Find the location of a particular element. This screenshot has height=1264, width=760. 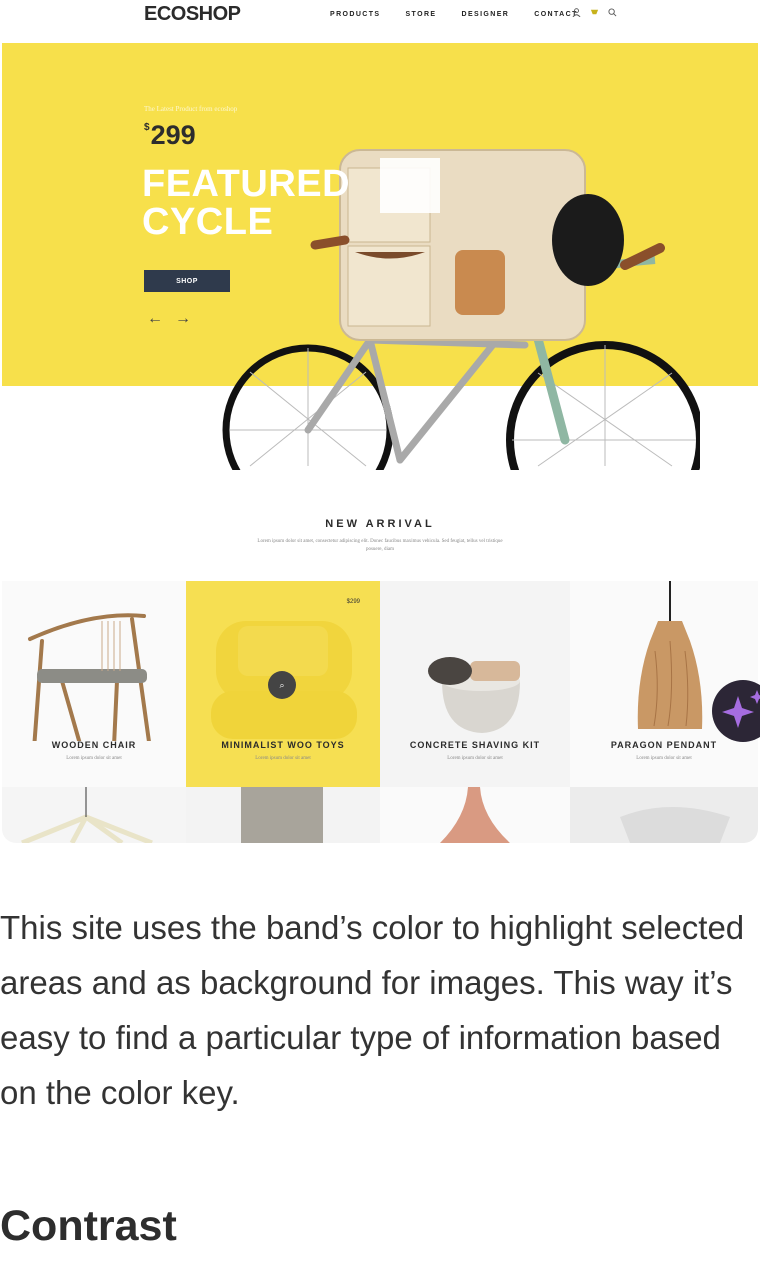

hero-title-line1: FEATURED is located at coordinates (246, 184).